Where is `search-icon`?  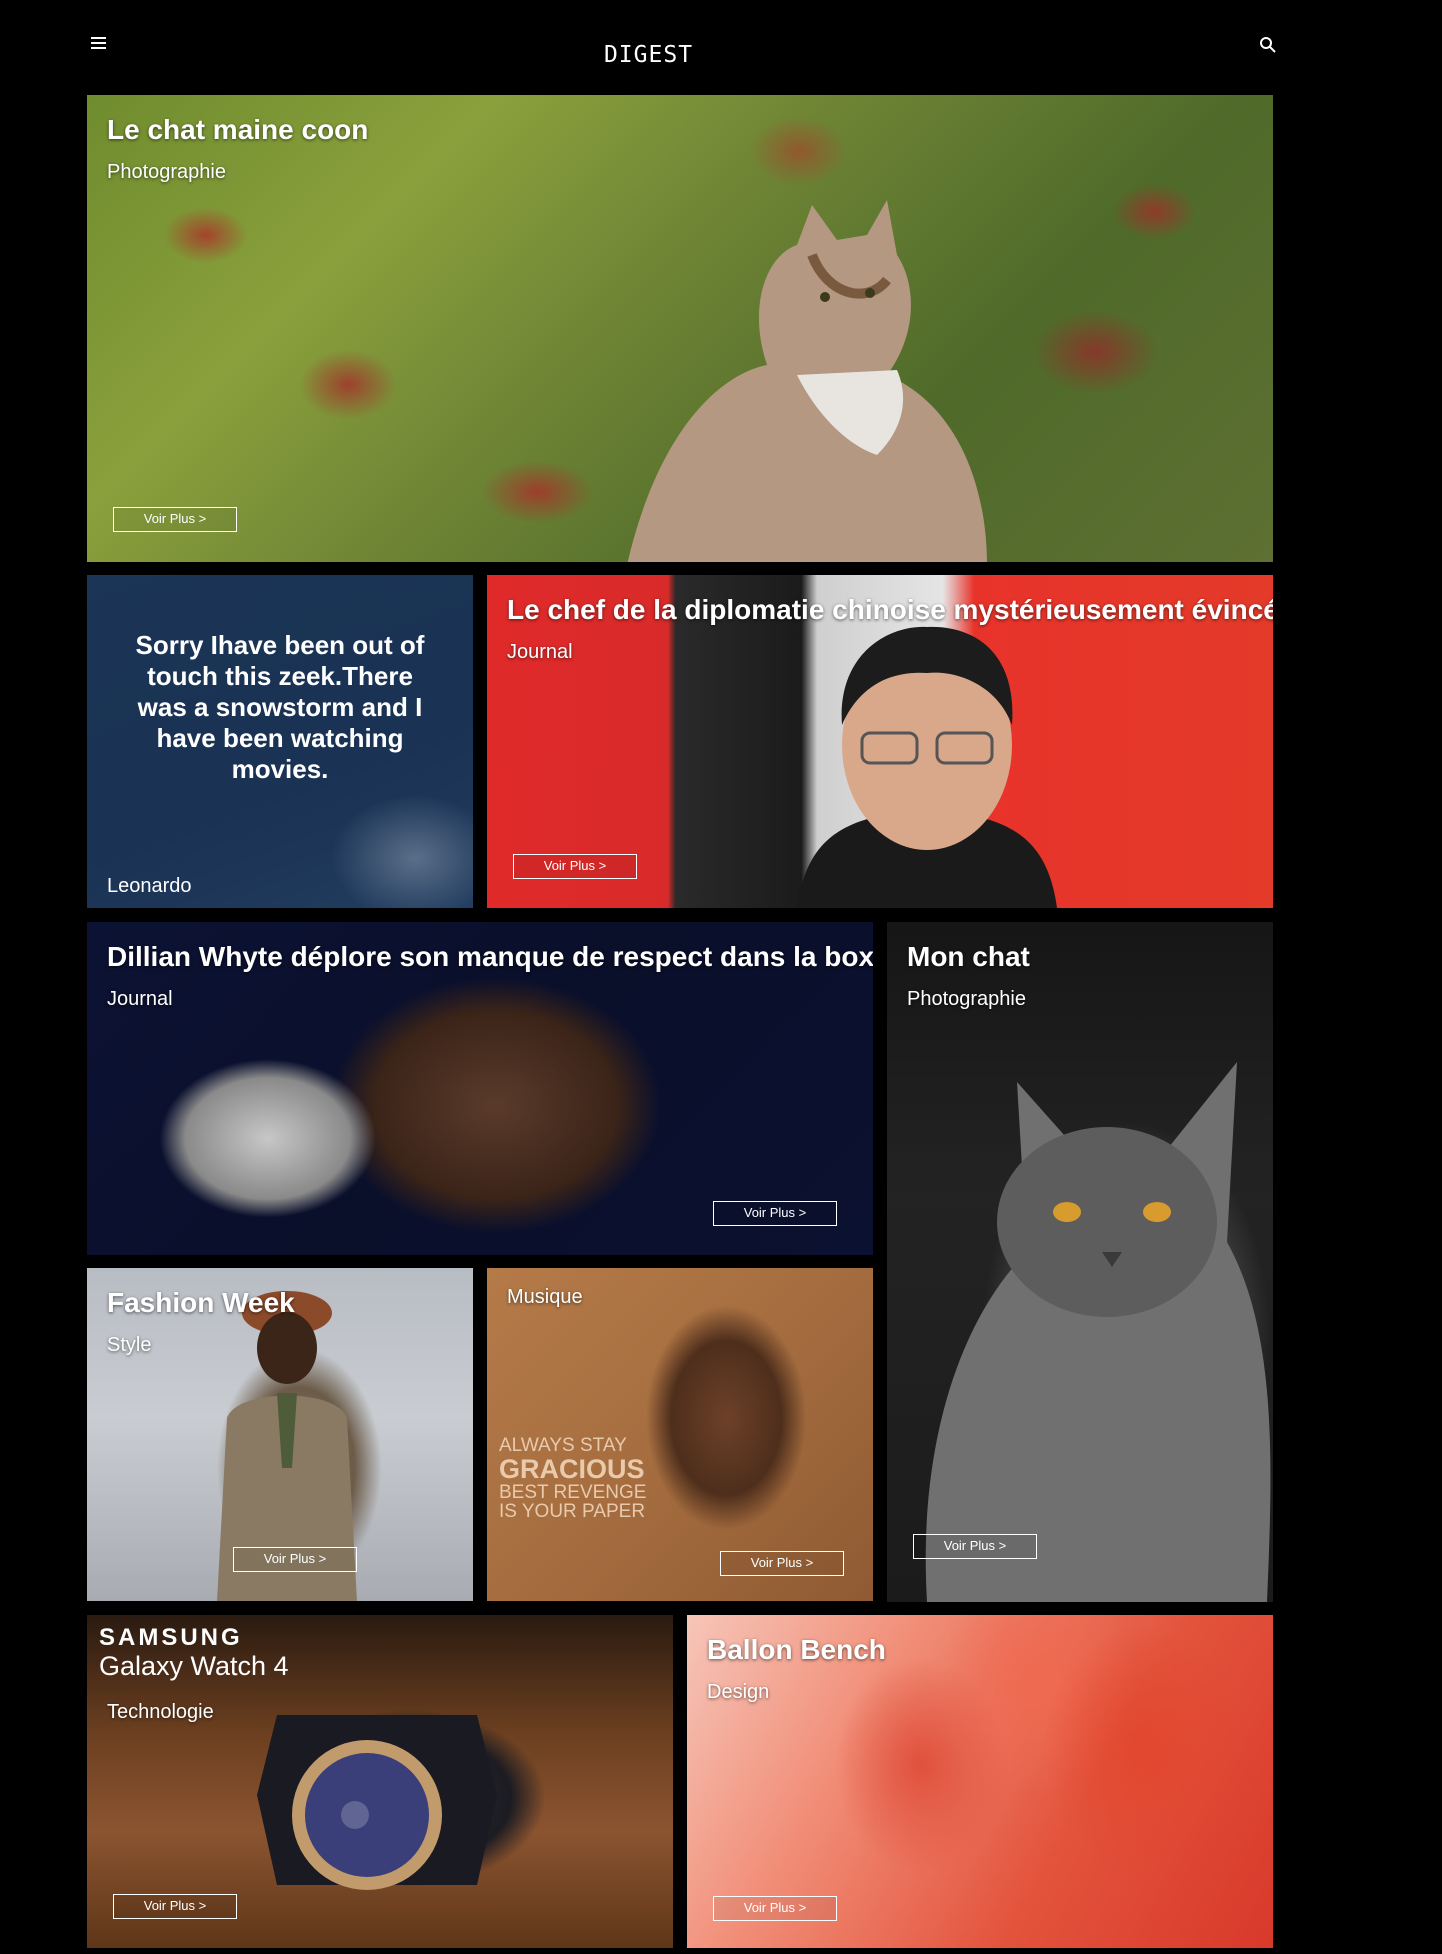 search-icon is located at coordinates (1268, 45).